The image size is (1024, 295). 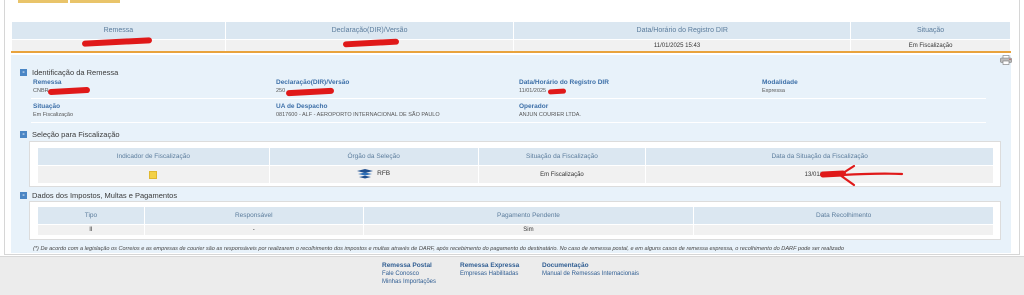 What do you see at coordinates (253, 230) in the screenshot?
I see `impostos-cell-responsavel: -` at bounding box center [253, 230].